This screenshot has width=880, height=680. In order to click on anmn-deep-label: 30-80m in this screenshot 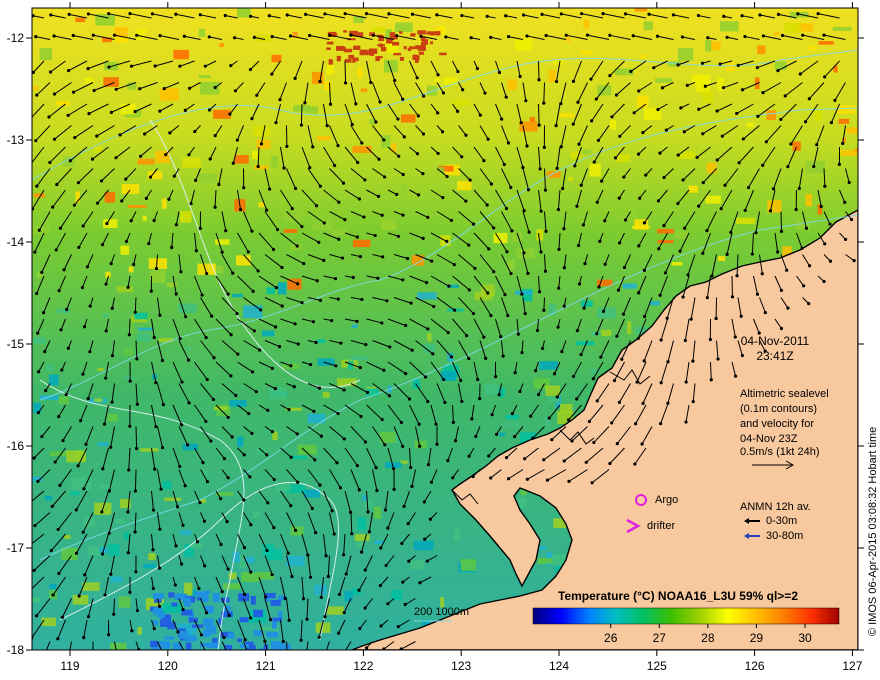, I will do `click(784, 536)`.